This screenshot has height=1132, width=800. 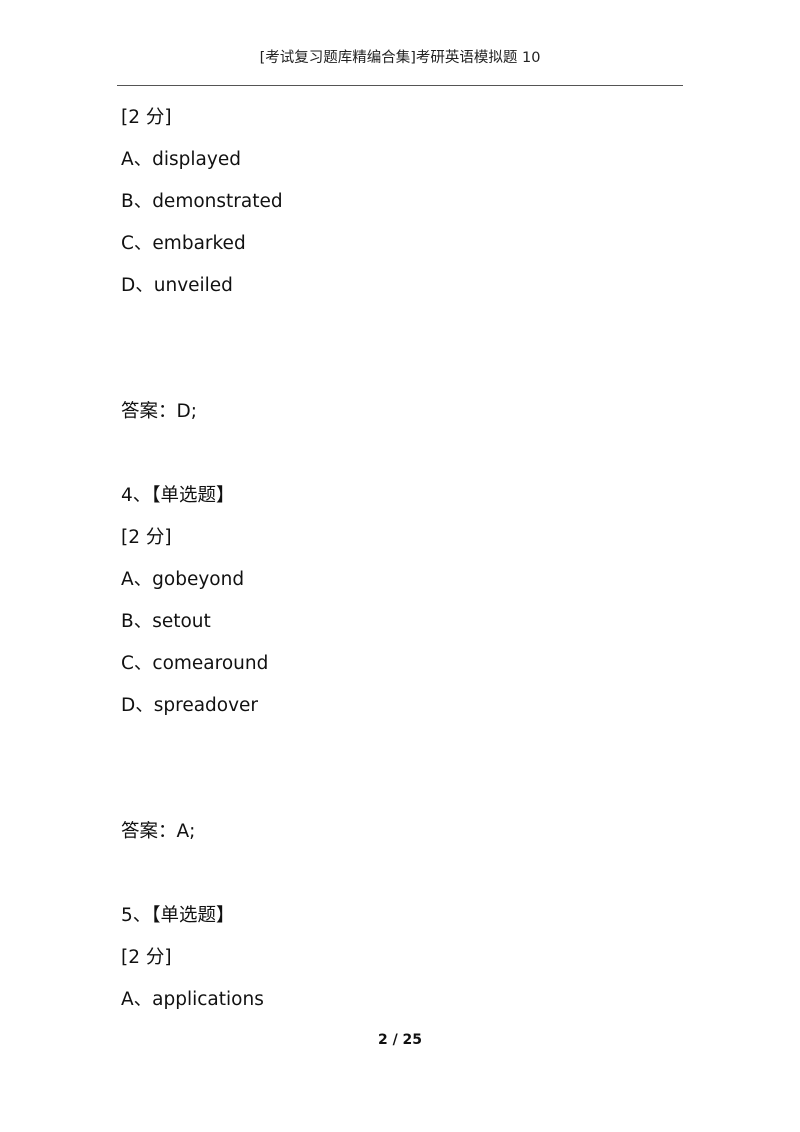 I want to click on option-a: A、displayed, so click(x=181, y=159).